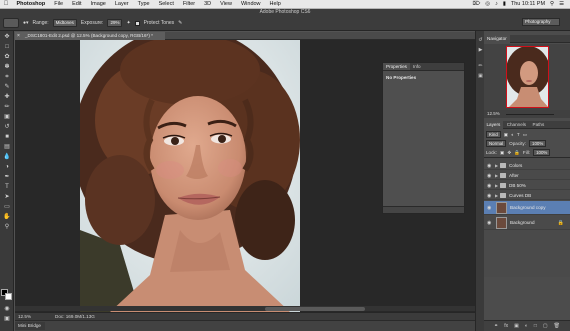  What do you see at coordinates (7, 87) in the screenshot?
I see `eyedropper-tool-icon: ✎` at bounding box center [7, 87].